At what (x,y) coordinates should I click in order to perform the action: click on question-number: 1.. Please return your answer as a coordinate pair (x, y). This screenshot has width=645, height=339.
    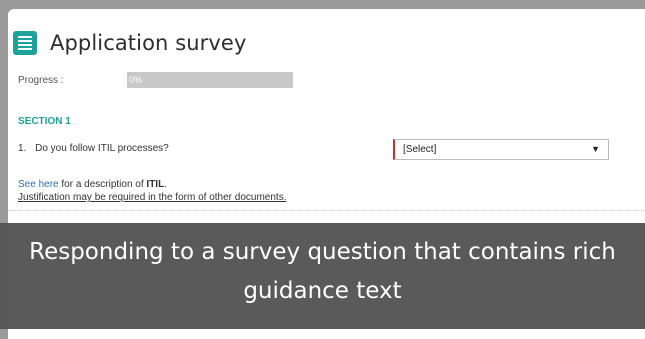
    Looking at the image, I should click on (22, 148).